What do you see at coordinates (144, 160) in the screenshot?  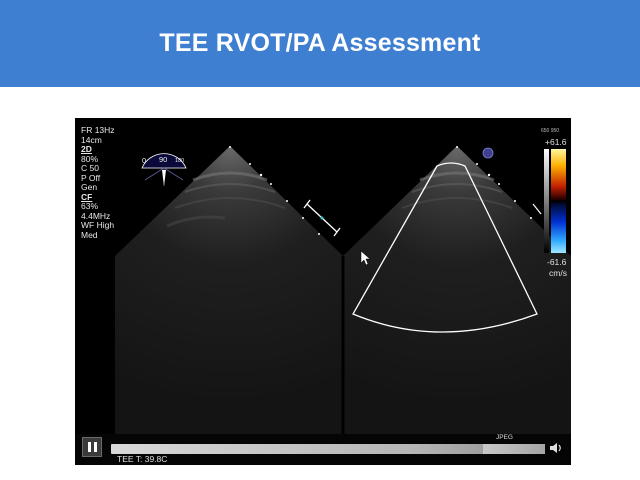 I see `probe-angle-min: 0` at bounding box center [144, 160].